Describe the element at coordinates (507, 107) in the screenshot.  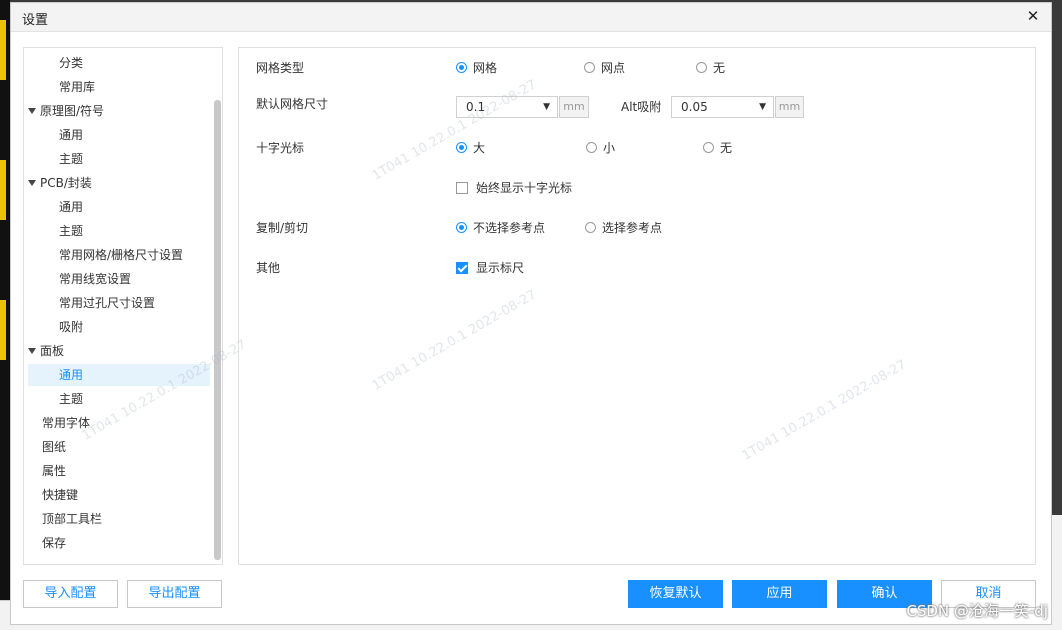
I see `grid-size-select: 0.1 ▼` at that location.